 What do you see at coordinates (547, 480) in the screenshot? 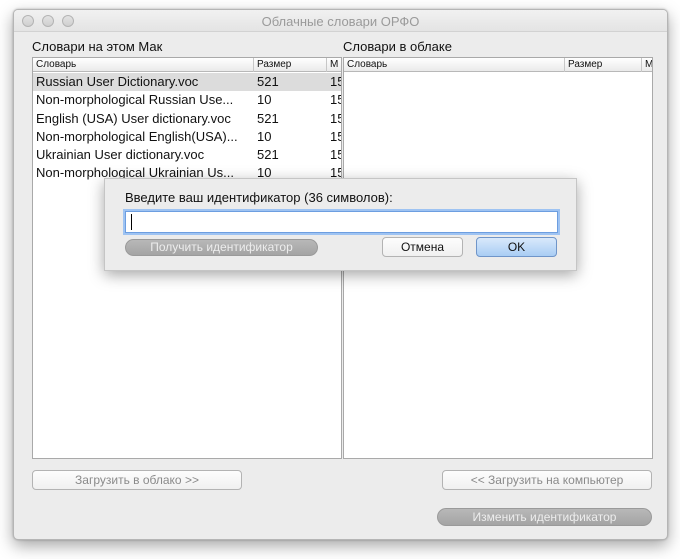
I see `download-to-computer-button: << Загрузить на компьютер` at bounding box center [547, 480].